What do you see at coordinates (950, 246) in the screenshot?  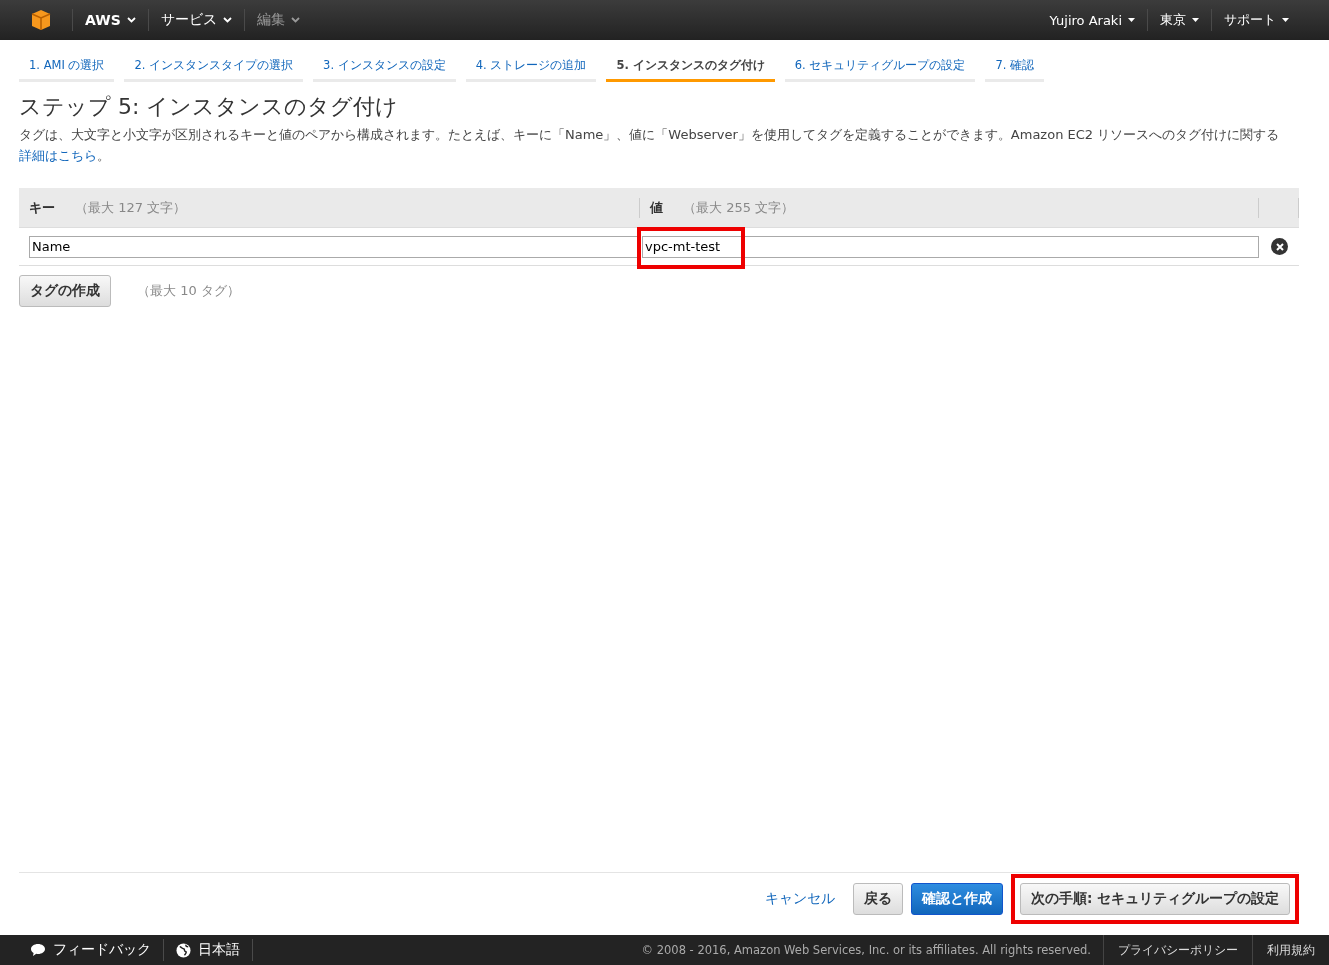 I see `value-input-field: vpc-mt-test` at bounding box center [950, 246].